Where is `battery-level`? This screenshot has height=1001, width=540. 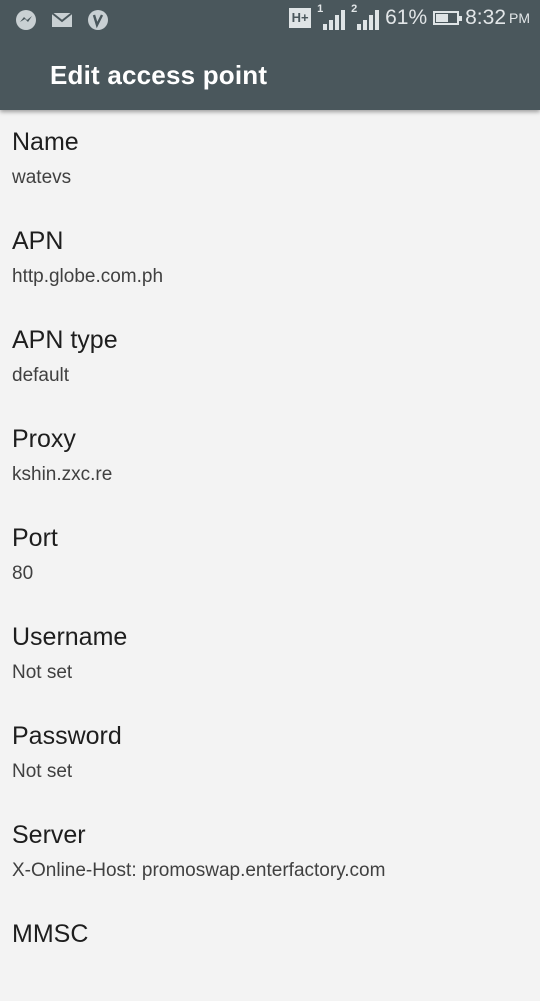
battery-level is located at coordinates (442, 18).